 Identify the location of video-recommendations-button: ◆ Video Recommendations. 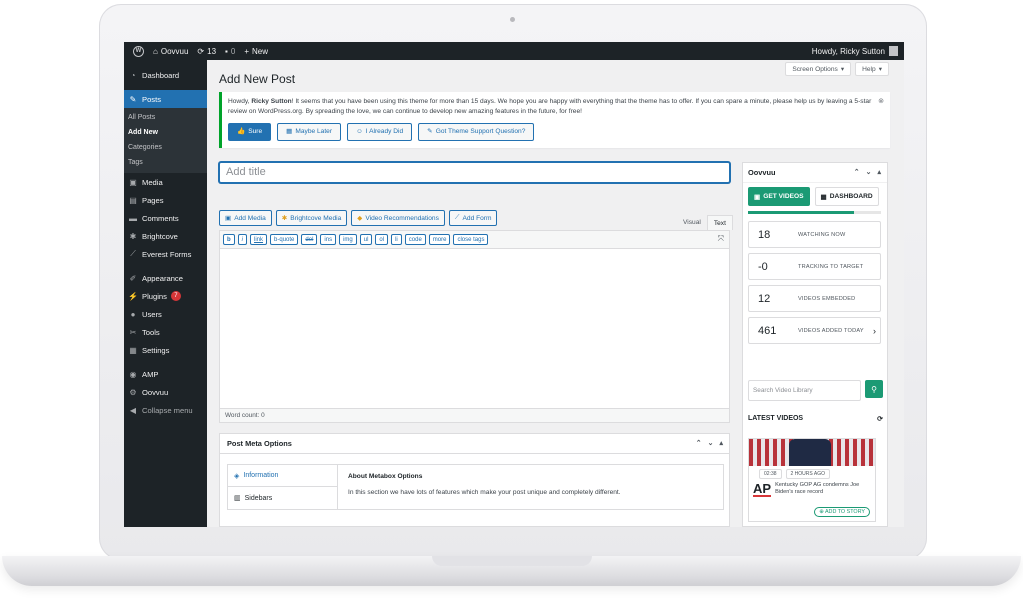
(398, 218).